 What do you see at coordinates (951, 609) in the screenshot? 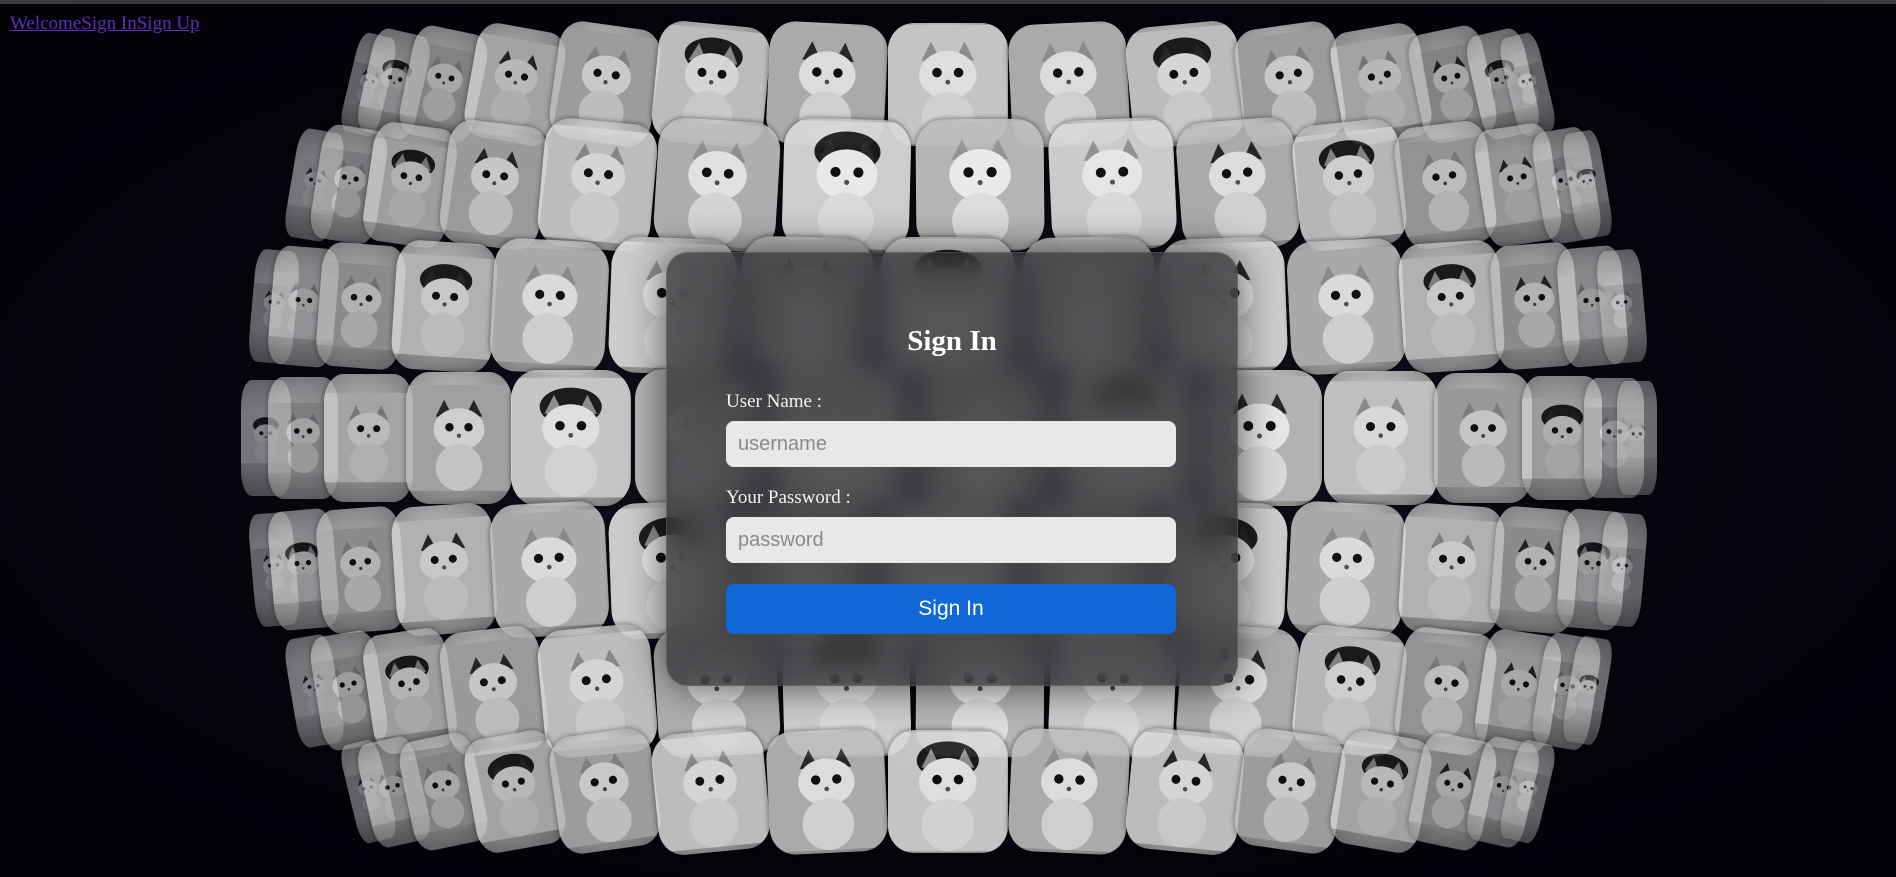
I see `sign-in-button: Sign In` at bounding box center [951, 609].